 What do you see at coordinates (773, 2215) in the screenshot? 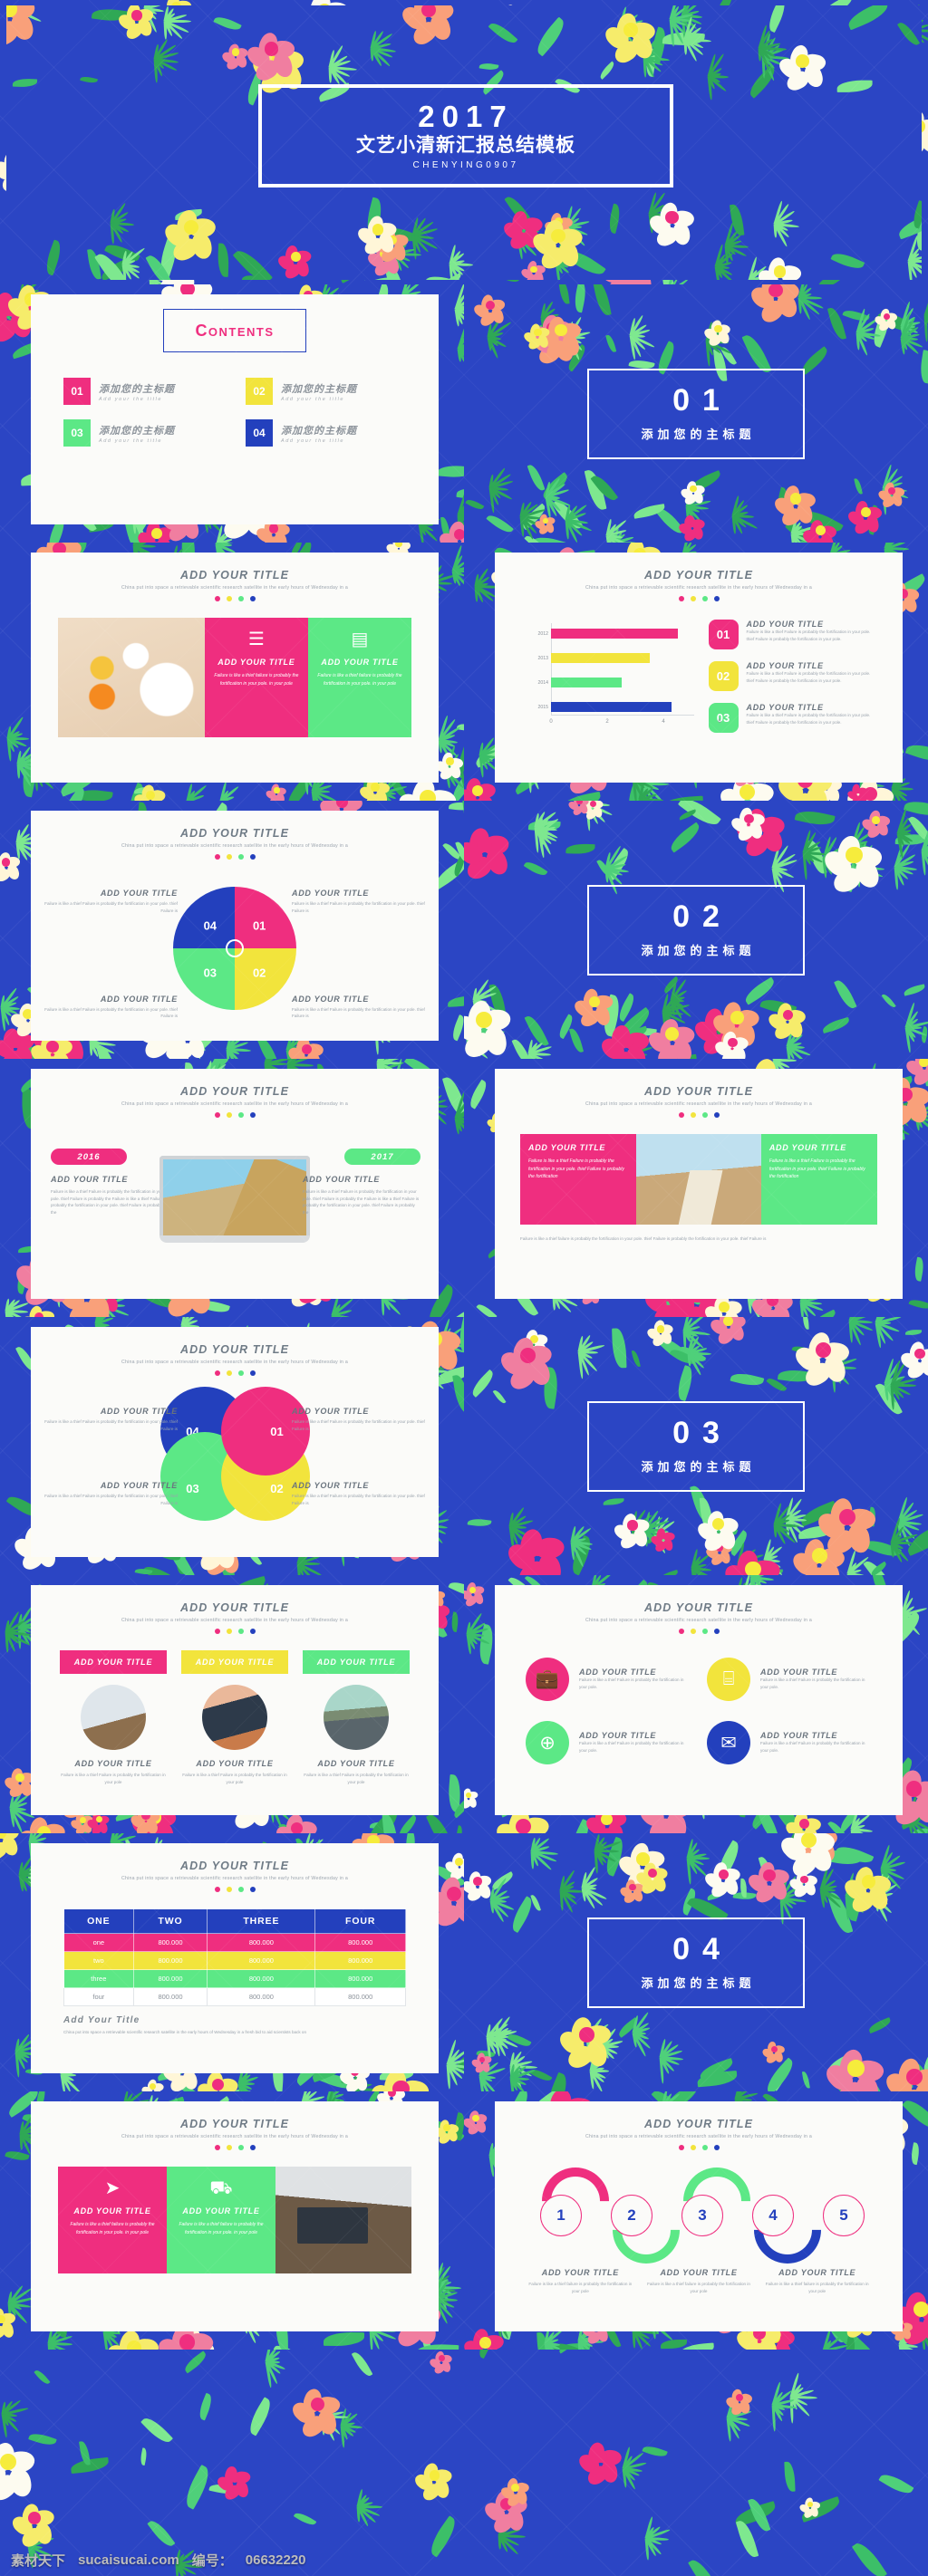
I see `wave-step-4: 4` at bounding box center [773, 2215].